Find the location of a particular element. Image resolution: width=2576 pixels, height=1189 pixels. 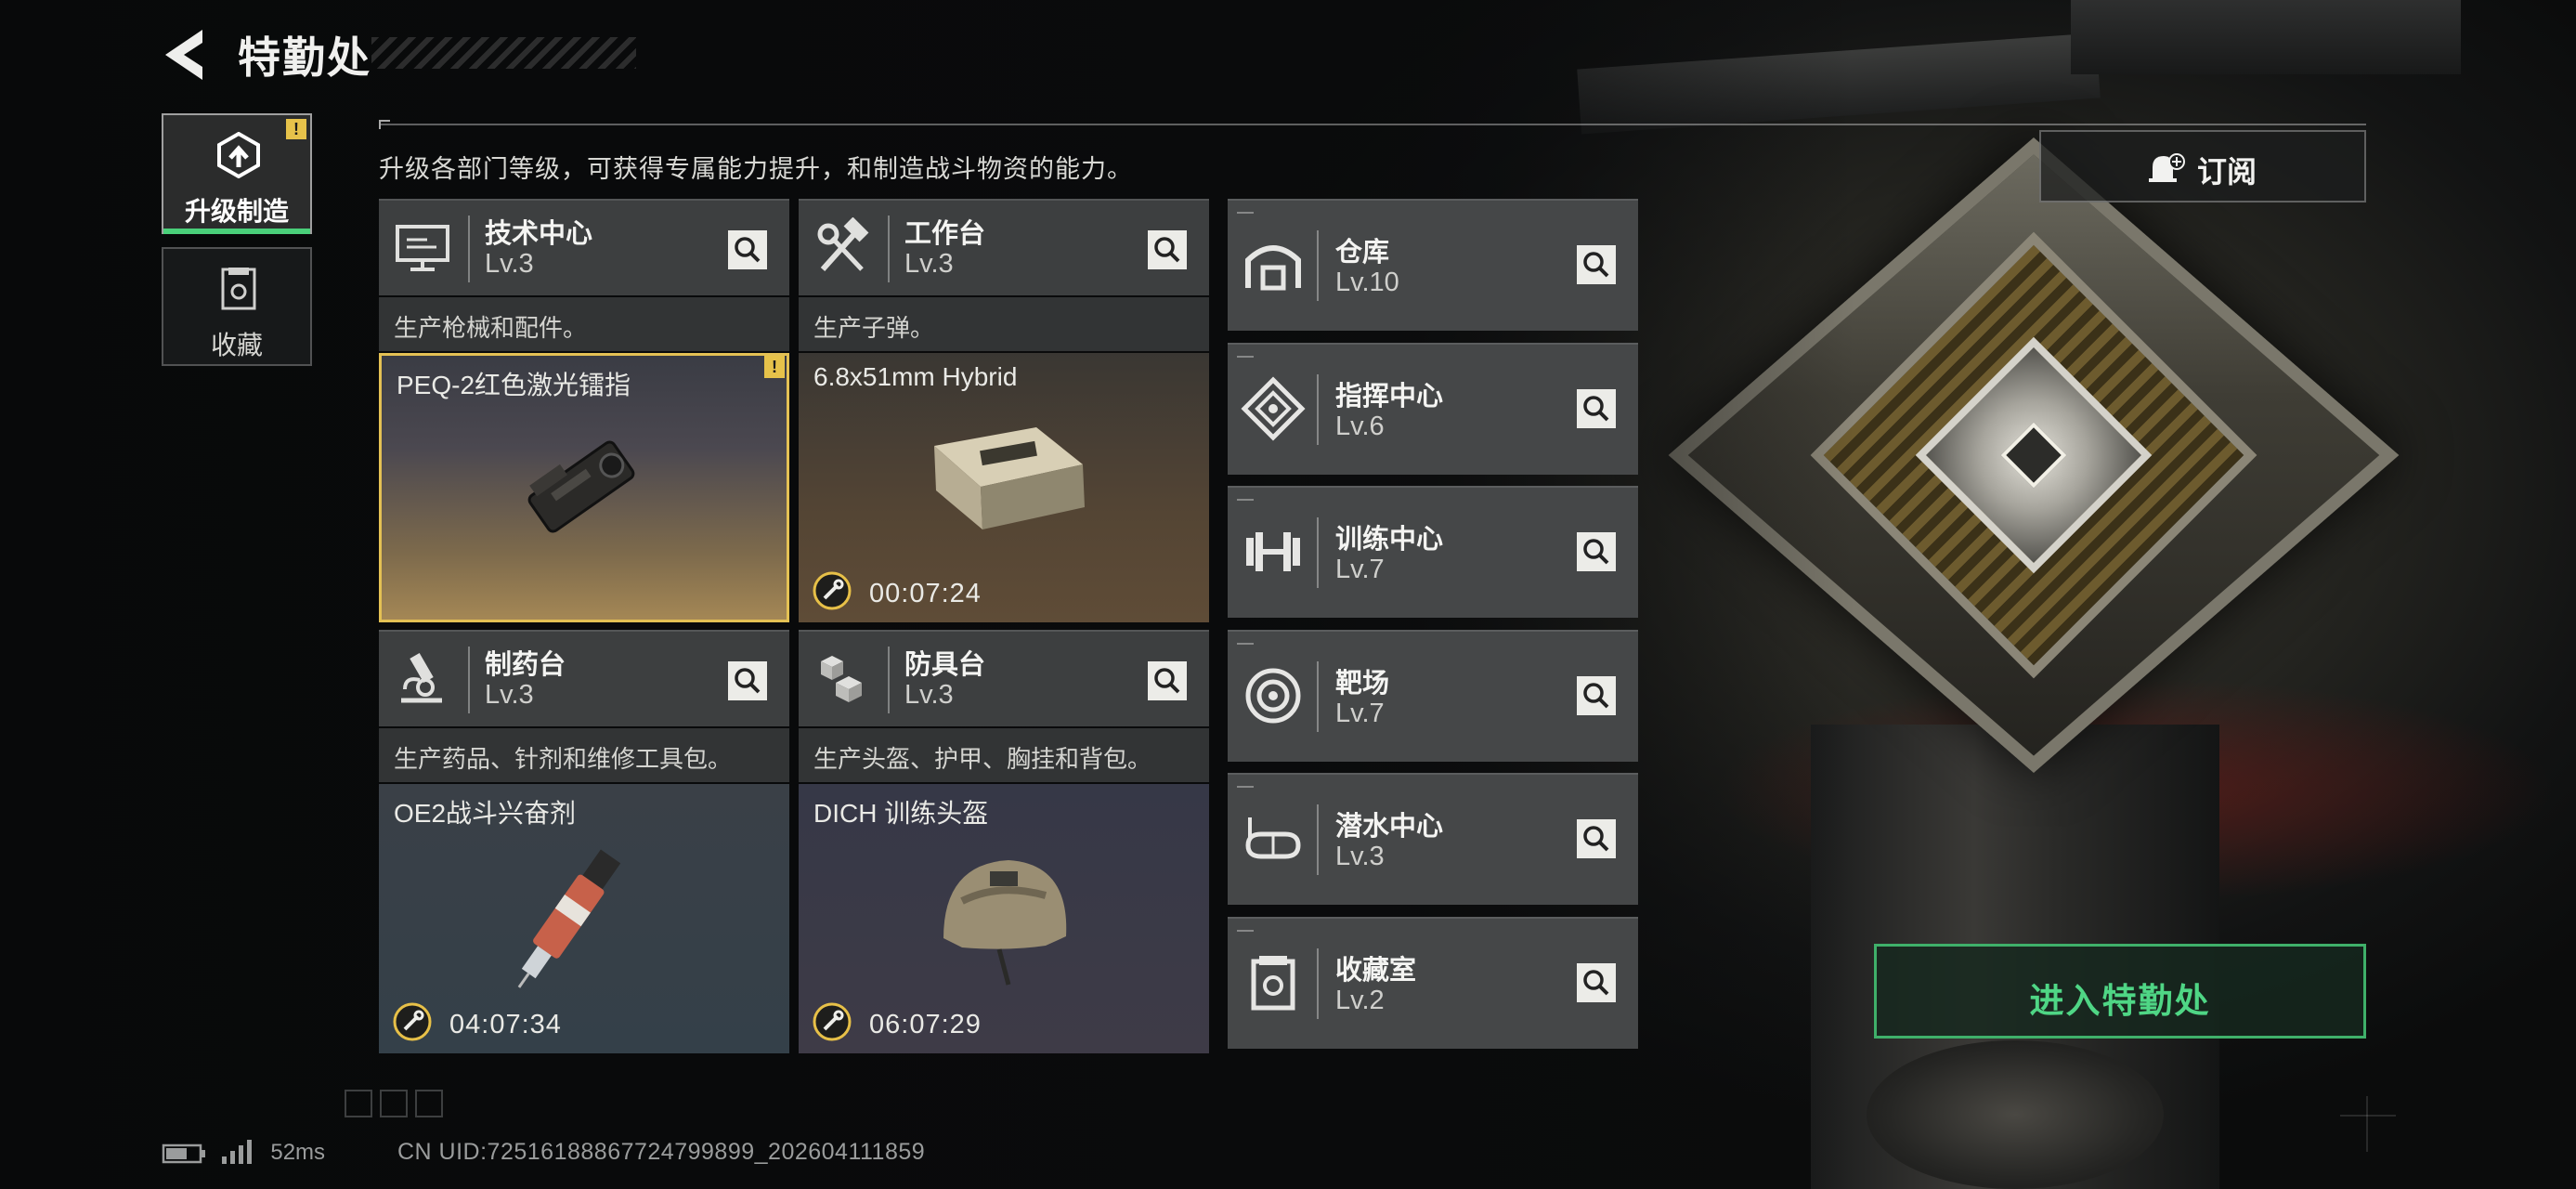

alert-badge: ! is located at coordinates (774, 367).